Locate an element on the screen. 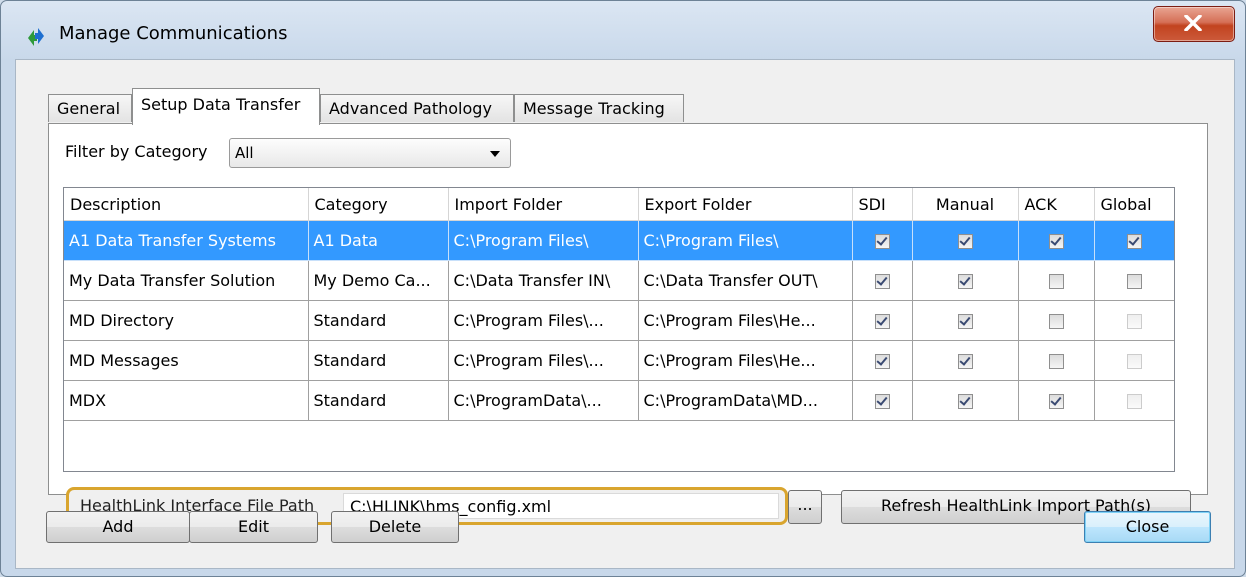  cell-description: A1 Data Transfer Systems is located at coordinates (186, 240).